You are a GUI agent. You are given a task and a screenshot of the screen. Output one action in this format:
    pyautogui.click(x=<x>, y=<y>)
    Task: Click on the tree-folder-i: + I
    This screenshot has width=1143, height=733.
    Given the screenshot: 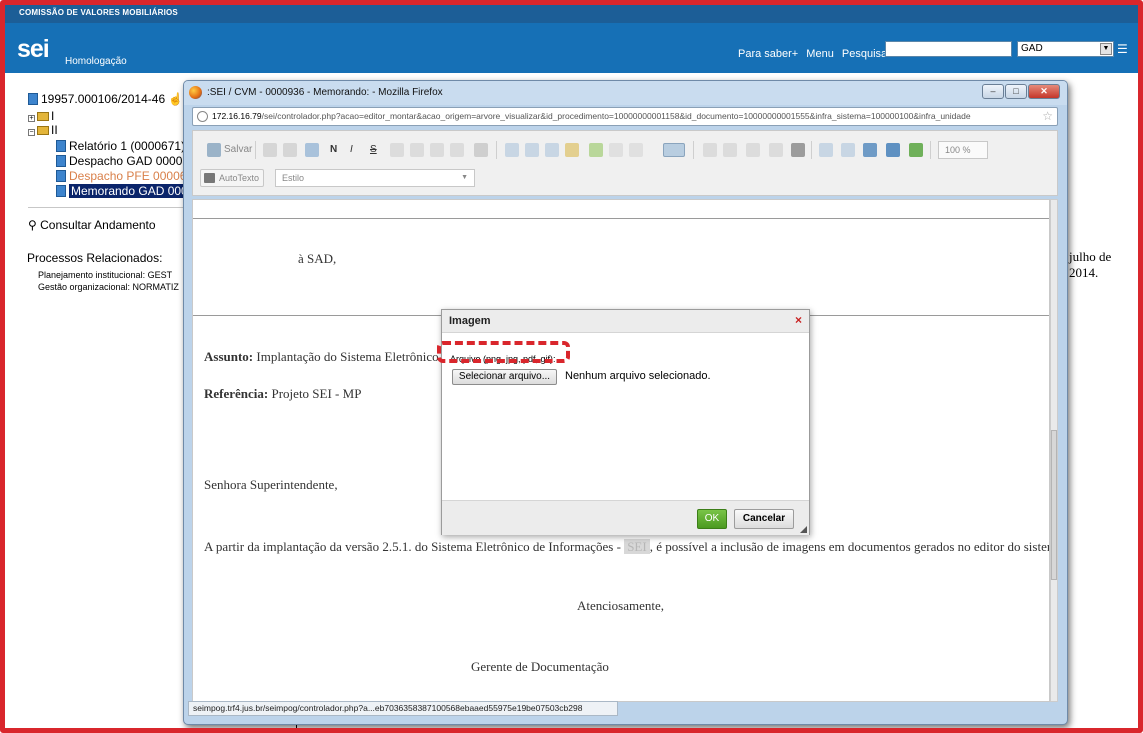 What is the action you would take?
    pyautogui.click(x=41, y=116)
    